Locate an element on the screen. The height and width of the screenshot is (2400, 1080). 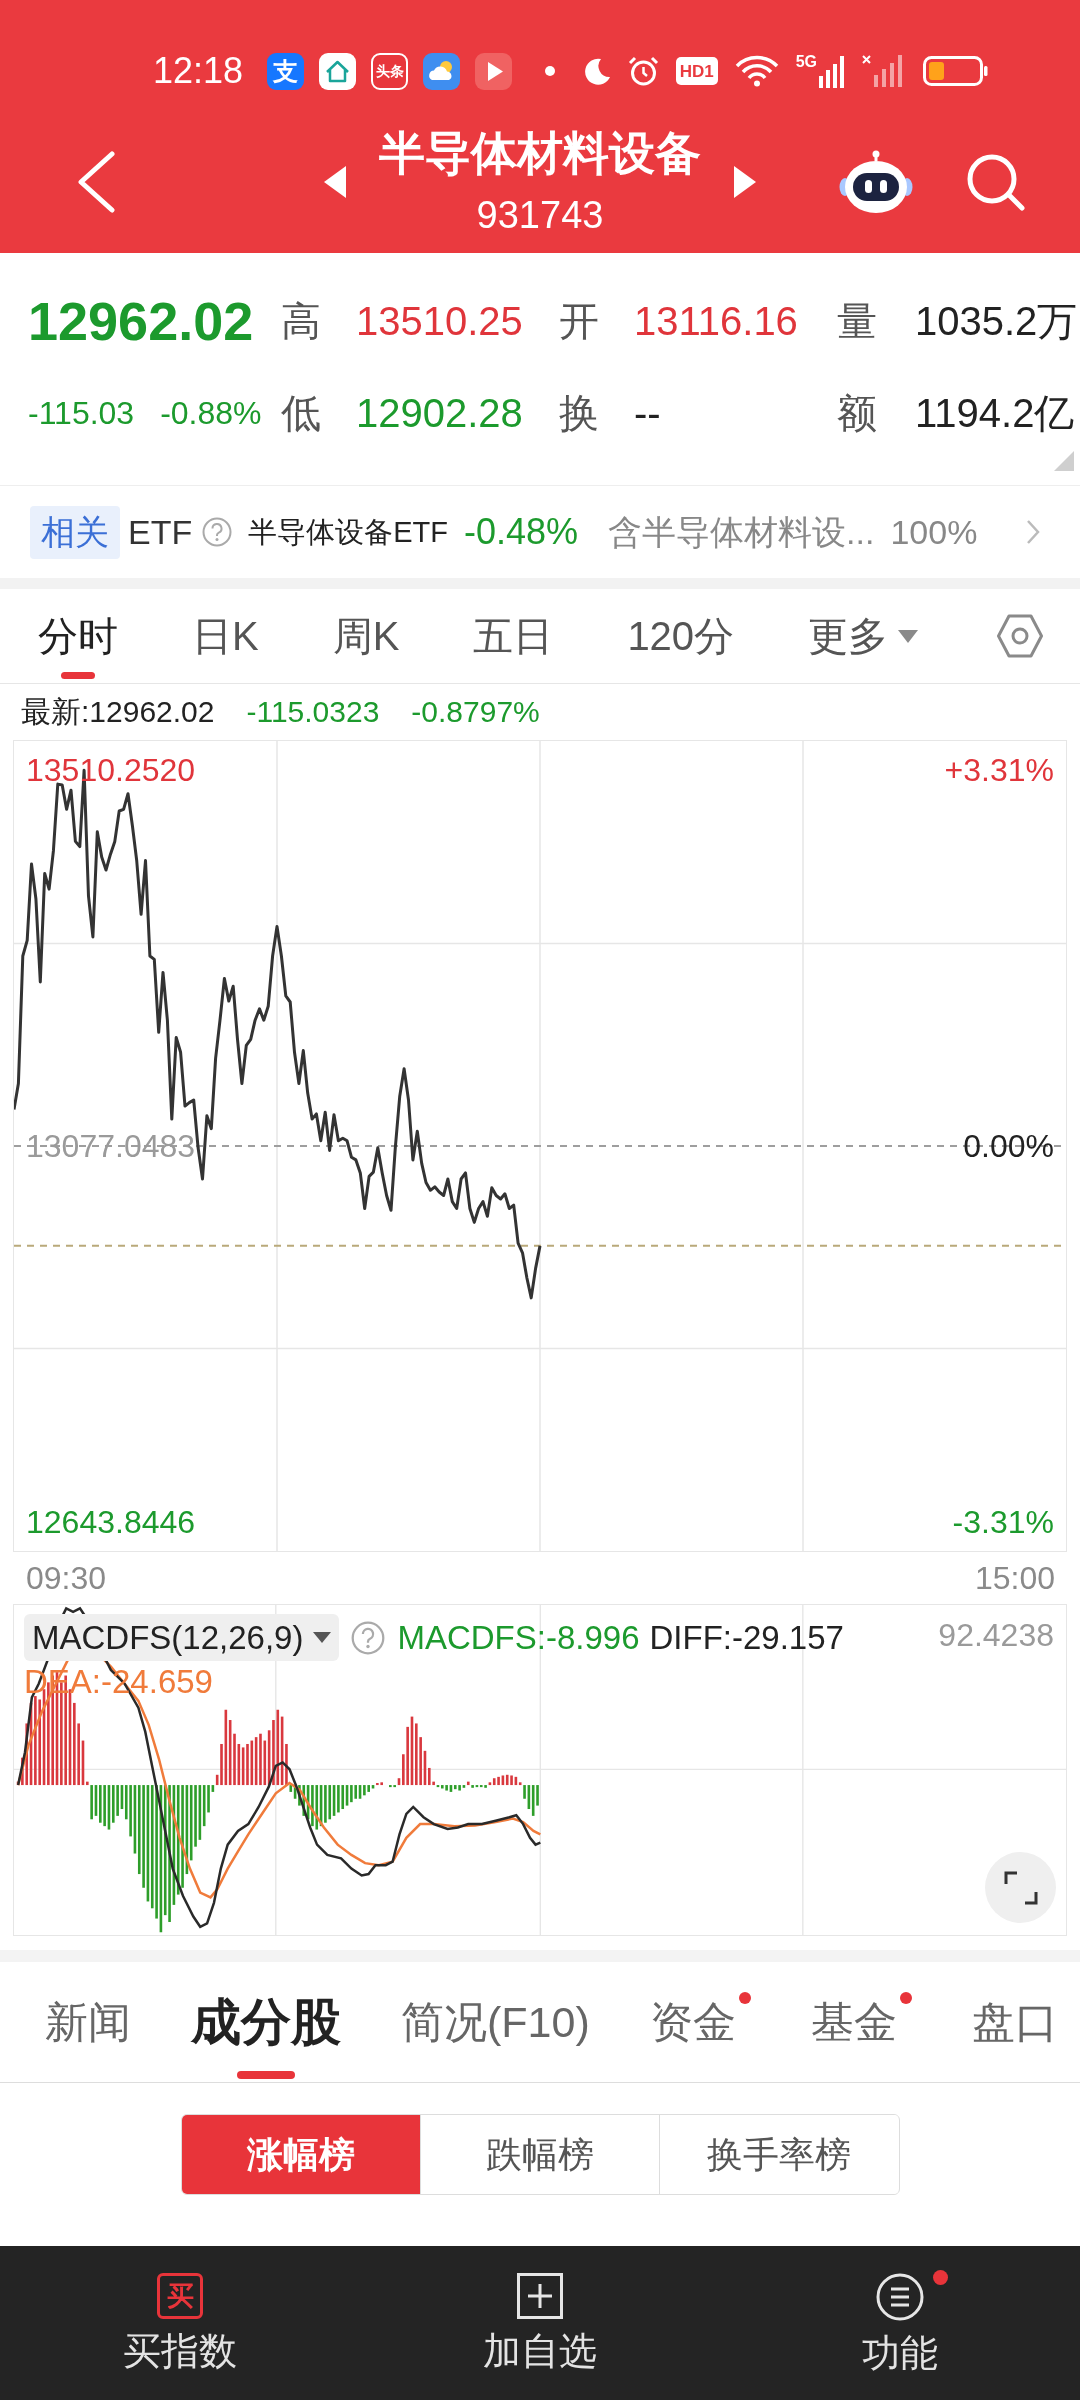
latest-change-percent: -0.8797% is located at coordinates (475, 712).